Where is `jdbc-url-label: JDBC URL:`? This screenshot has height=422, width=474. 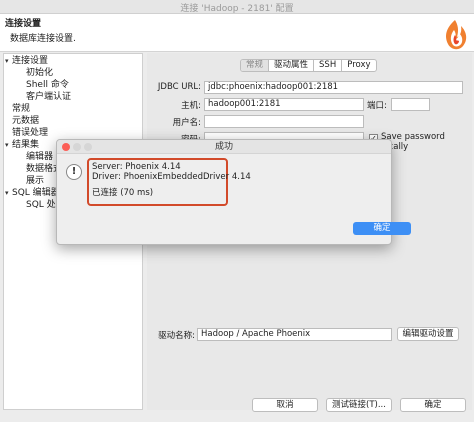 jdbc-url-label: JDBC URL: is located at coordinates (179, 87).